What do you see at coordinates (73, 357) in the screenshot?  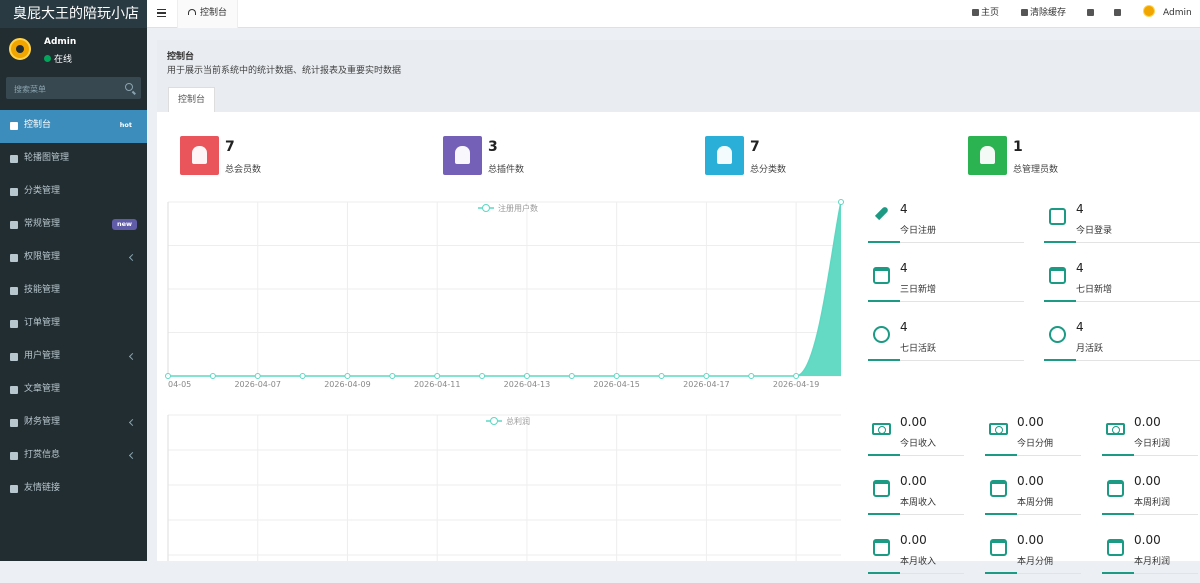 I see `sidebar-item-7: 用户管理` at bounding box center [73, 357].